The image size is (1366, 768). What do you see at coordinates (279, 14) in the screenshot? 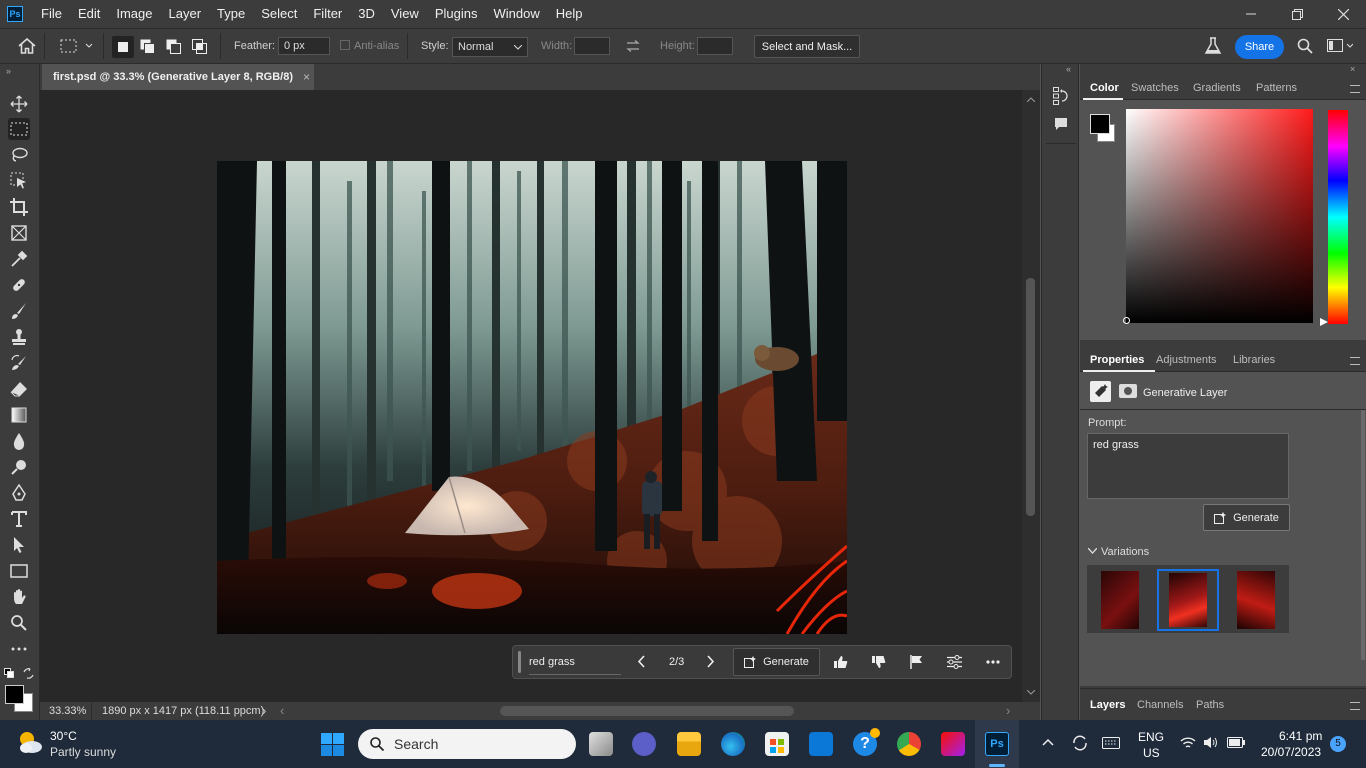
I see `menu-select: Select` at bounding box center [279, 14].